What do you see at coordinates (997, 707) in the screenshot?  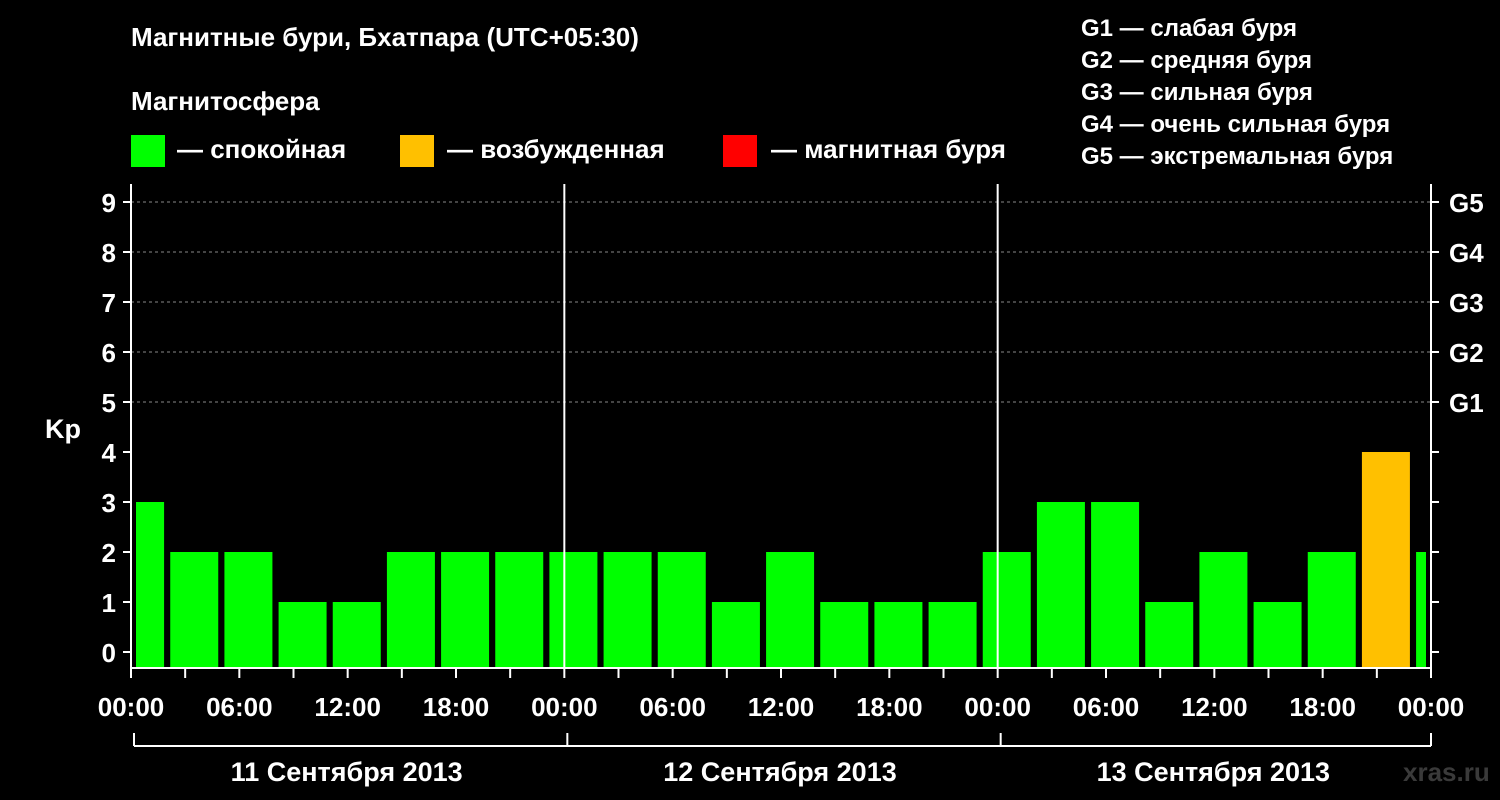 I see `x-tick-label-8: 00:00` at bounding box center [997, 707].